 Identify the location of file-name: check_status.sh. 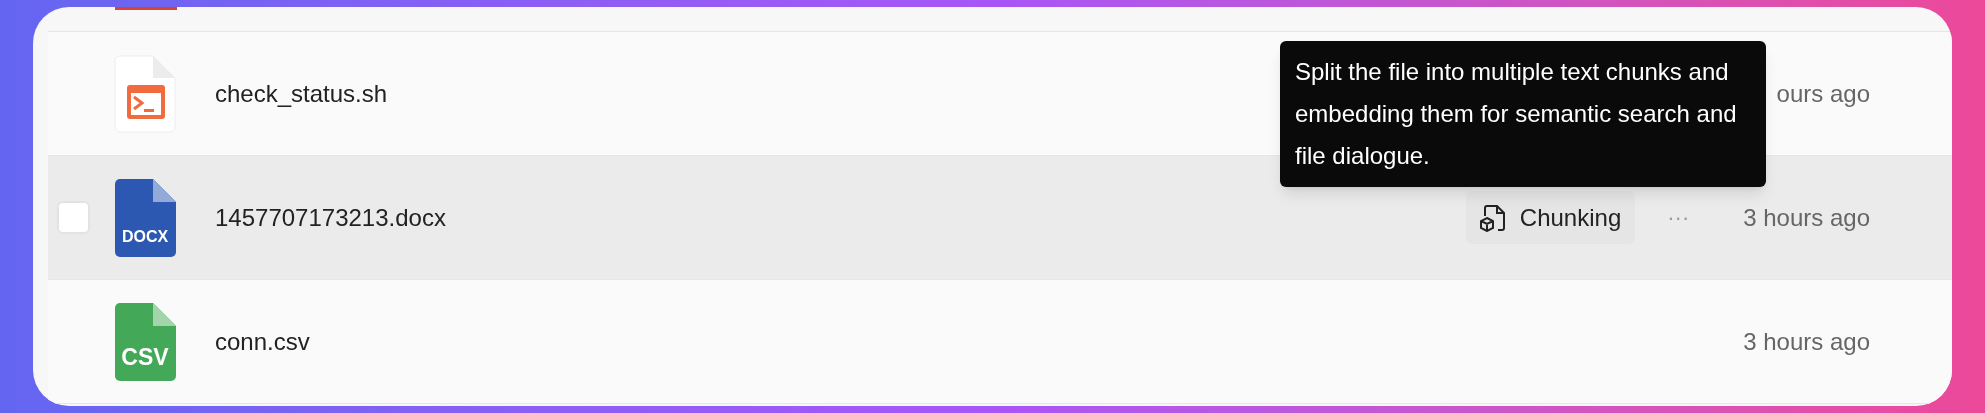
(301, 93).